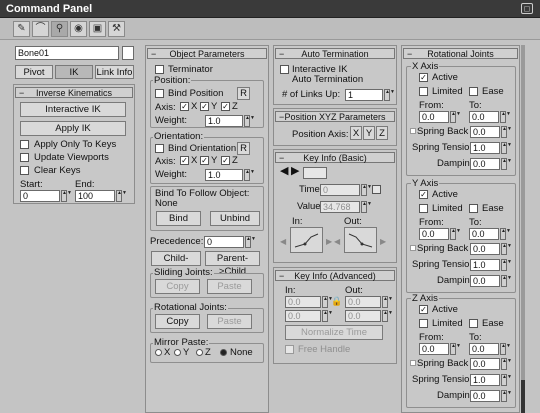 The height and width of the screenshot is (413, 540). Describe the element at coordinates (523, 396) in the screenshot. I see `scrollbar-thumb` at that location.